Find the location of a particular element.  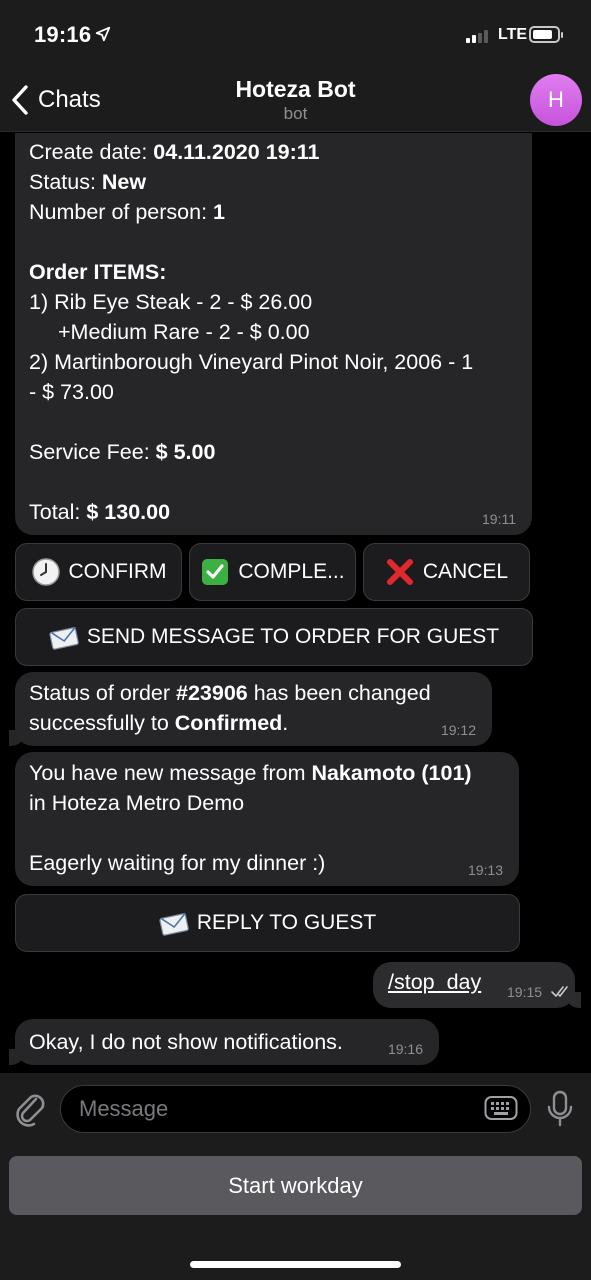

chat-subtitle: bot is located at coordinates (295, 113).